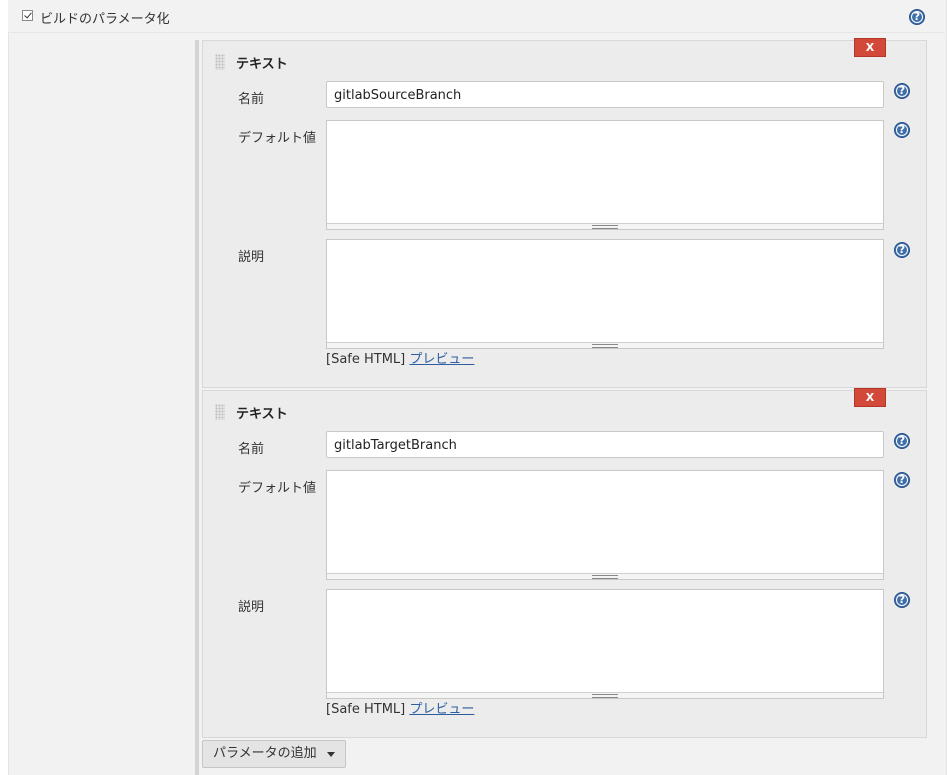  I want to click on add-parameter-button: パラメータの追加, so click(274, 754).